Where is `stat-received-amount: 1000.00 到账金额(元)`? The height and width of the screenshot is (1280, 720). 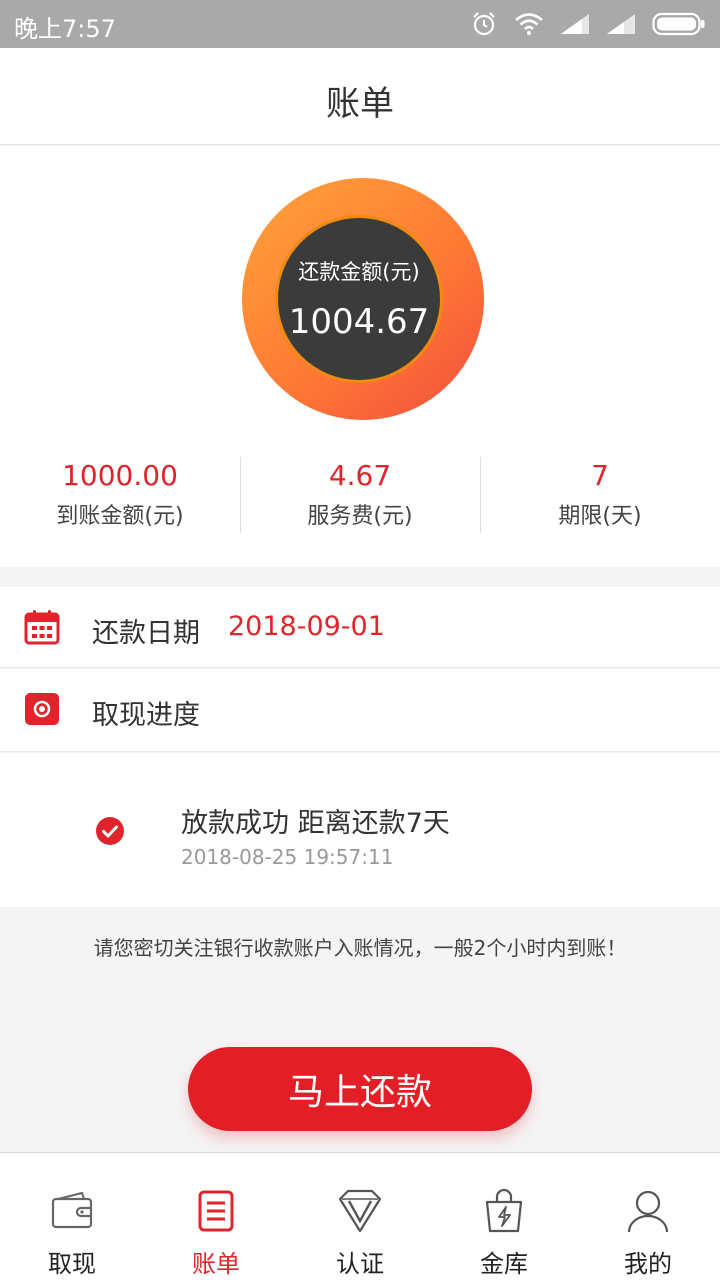 stat-received-amount: 1000.00 到账金额(元) is located at coordinates (120, 496).